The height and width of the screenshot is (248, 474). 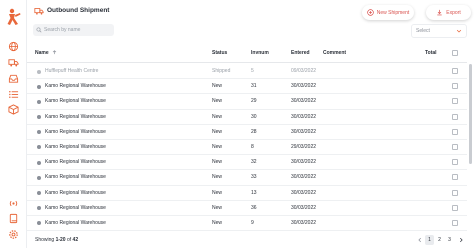 I want to click on cell-invnum: 36, so click(x=254, y=207).